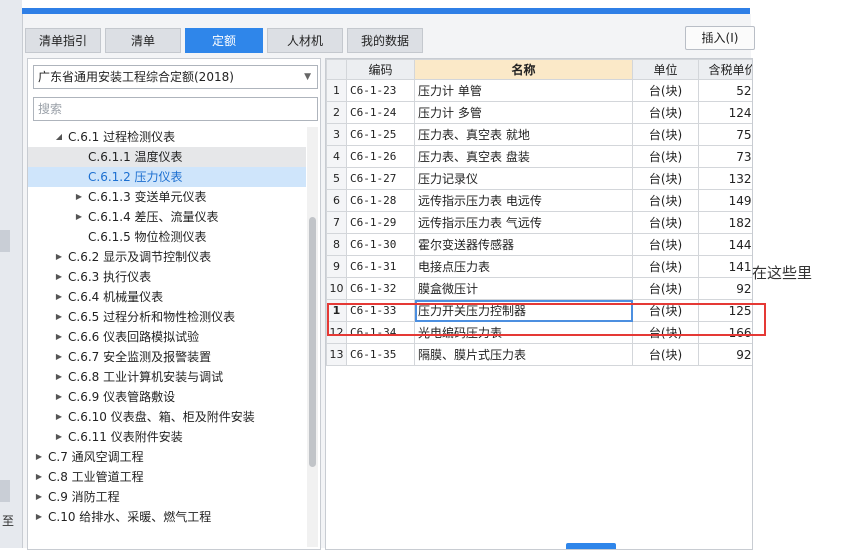 Image resolution: width=845 pixels, height=550 pixels. What do you see at coordinates (385, 40) in the screenshot?
I see `tab-my-data: 我的数据` at bounding box center [385, 40].